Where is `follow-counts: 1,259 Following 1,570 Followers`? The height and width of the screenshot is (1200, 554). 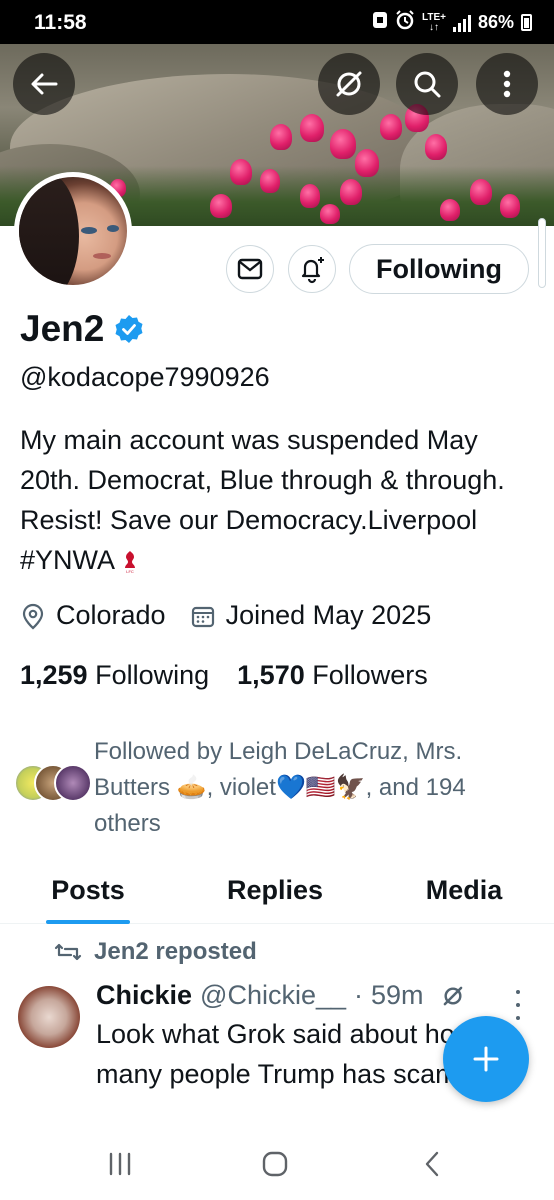 follow-counts: 1,259 Following 1,570 Followers is located at coordinates (238, 675).